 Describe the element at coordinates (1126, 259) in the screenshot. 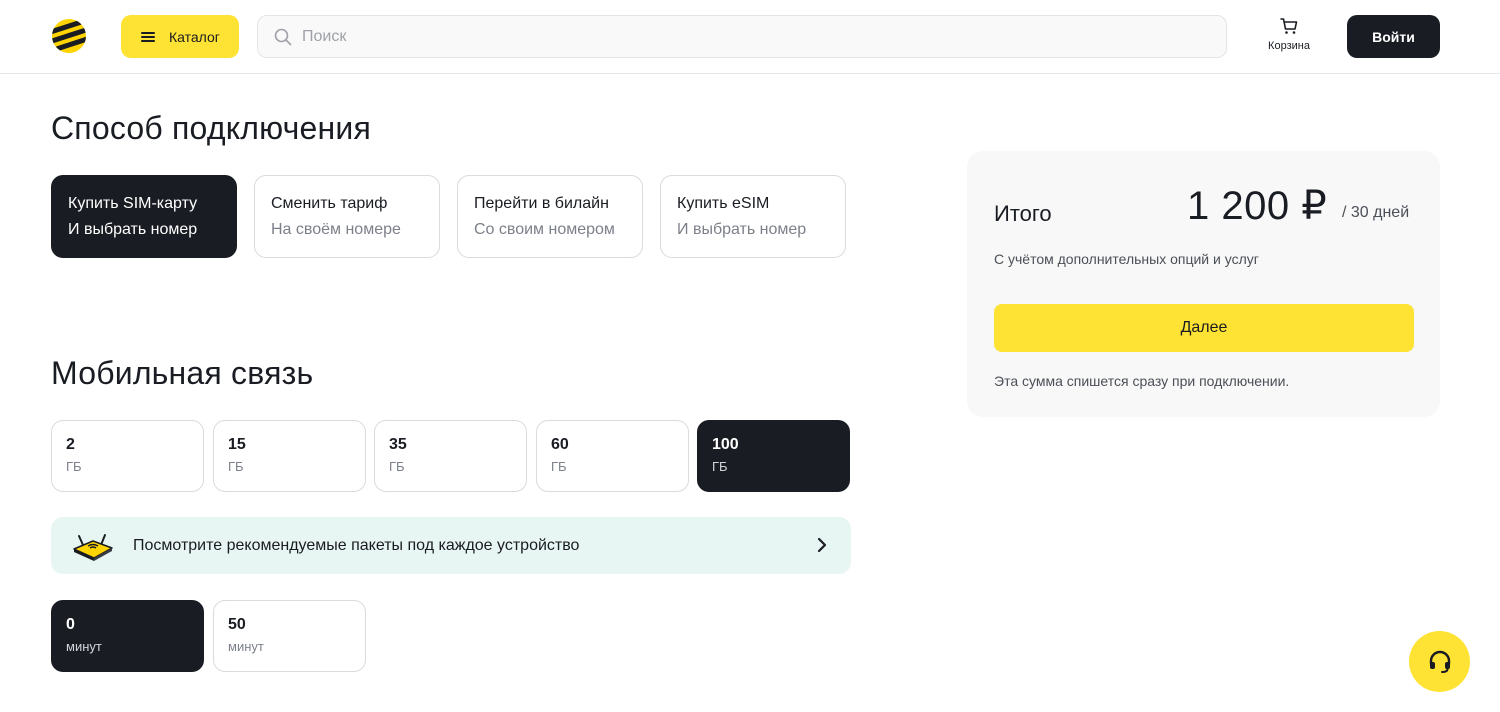

I see `price-note: С учётом дополнительных опций и услуг` at that location.